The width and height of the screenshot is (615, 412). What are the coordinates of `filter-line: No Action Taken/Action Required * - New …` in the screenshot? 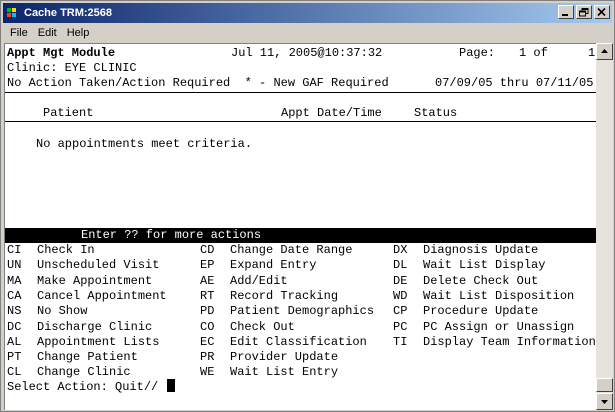 It's located at (198, 83).